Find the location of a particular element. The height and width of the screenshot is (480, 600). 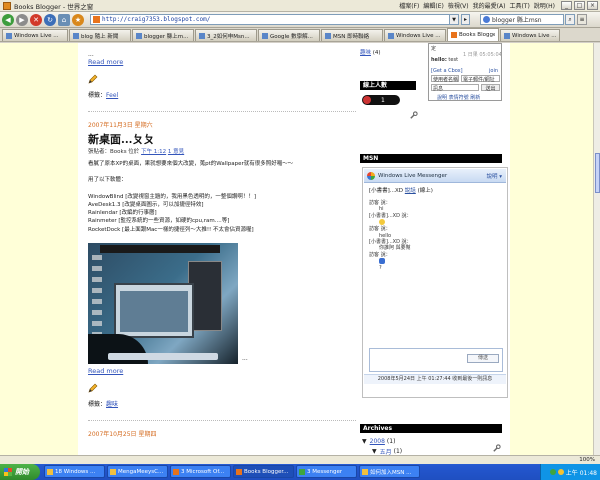

archives-header: Archives is located at coordinates (431, 428).